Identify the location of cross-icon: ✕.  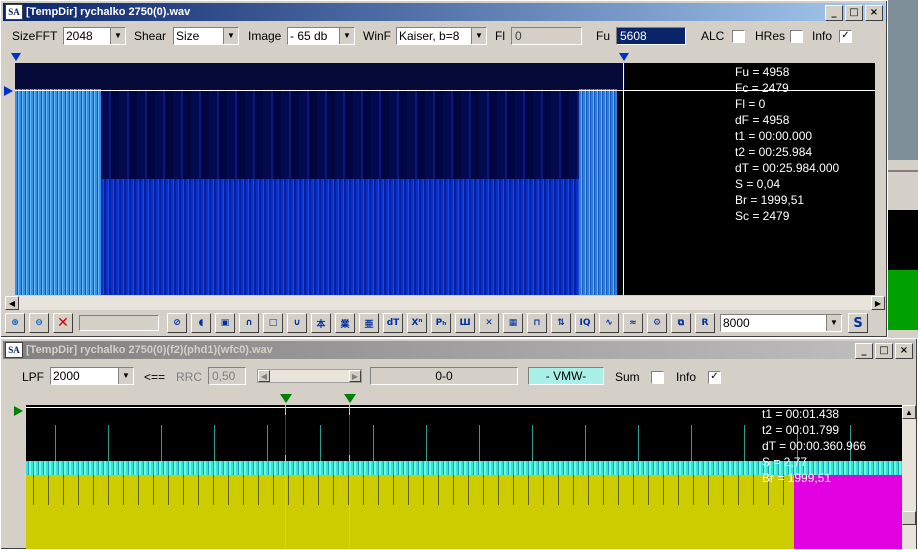
(489, 323).